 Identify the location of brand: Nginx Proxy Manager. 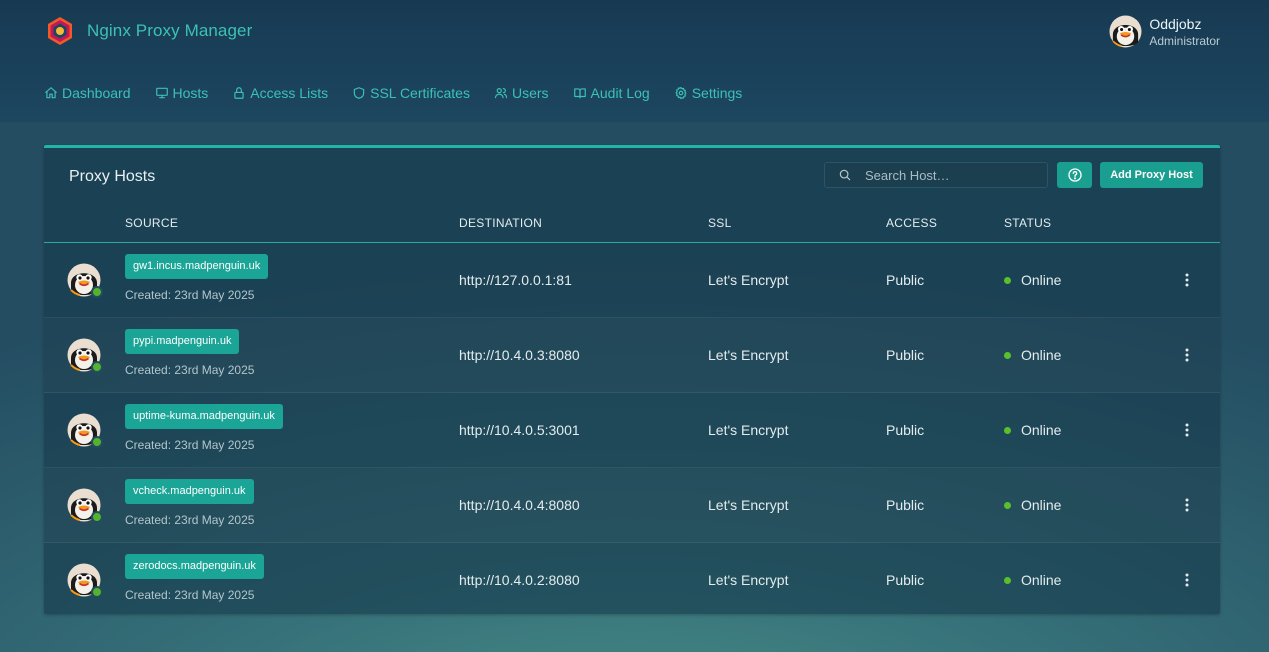
(148, 31).